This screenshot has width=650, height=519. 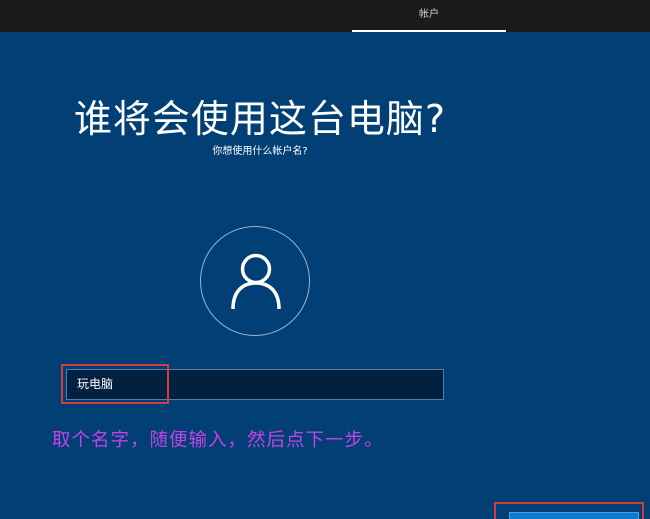 I want to click on user-icon, so click(x=256, y=281).